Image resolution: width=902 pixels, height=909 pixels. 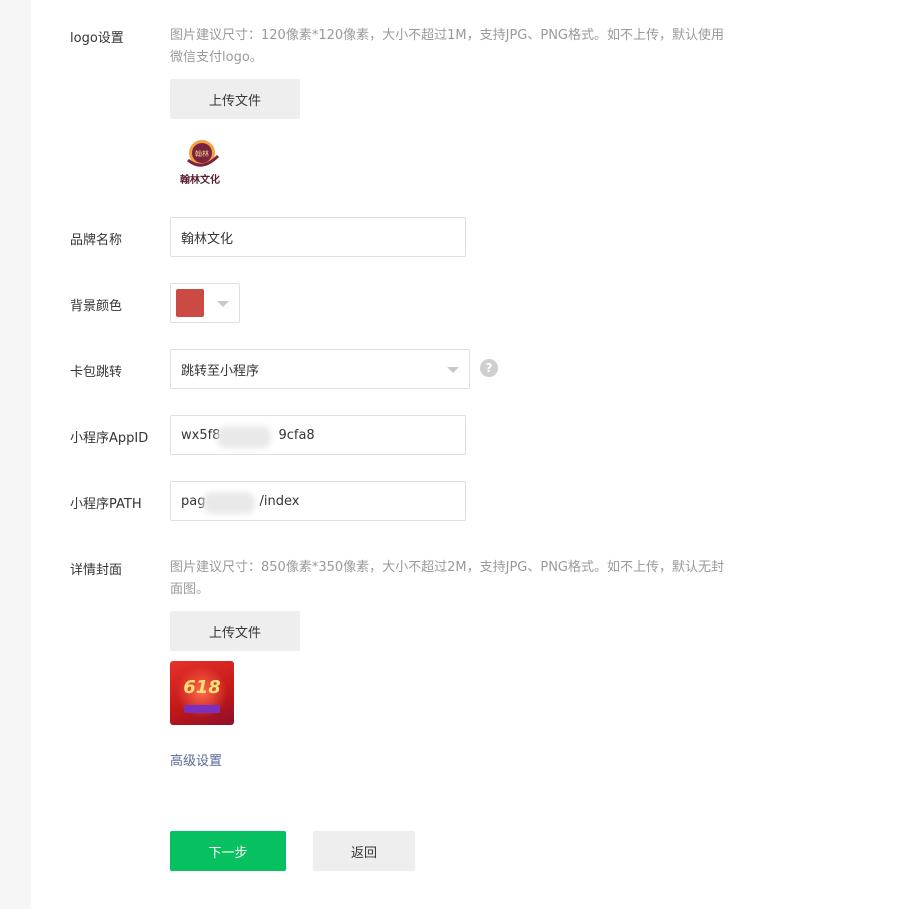 What do you see at coordinates (296, 435) in the screenshot?
I see `appid-value-suffix: 9cfa8` at bounding box center [296, 435].